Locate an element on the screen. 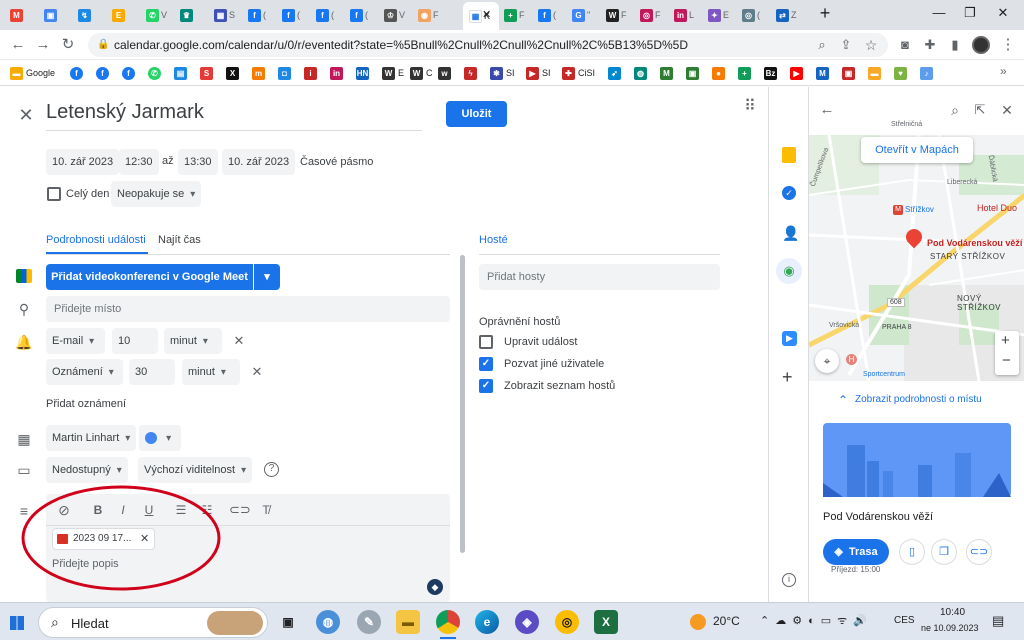 The width and height of the screenshot is (1024, 640). right-tab-4: ◎ F is located at coordinates (655, 15).